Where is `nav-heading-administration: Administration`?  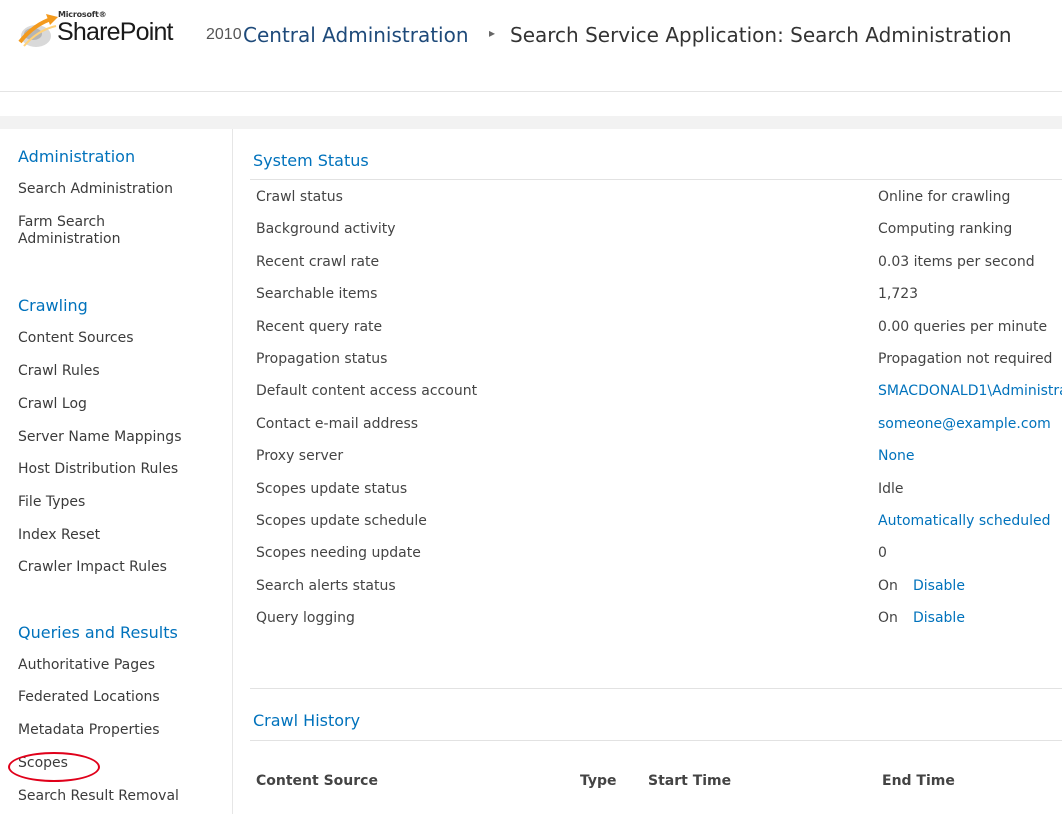 nav-heading-administration: Administration is located at coordinates (76, 156).